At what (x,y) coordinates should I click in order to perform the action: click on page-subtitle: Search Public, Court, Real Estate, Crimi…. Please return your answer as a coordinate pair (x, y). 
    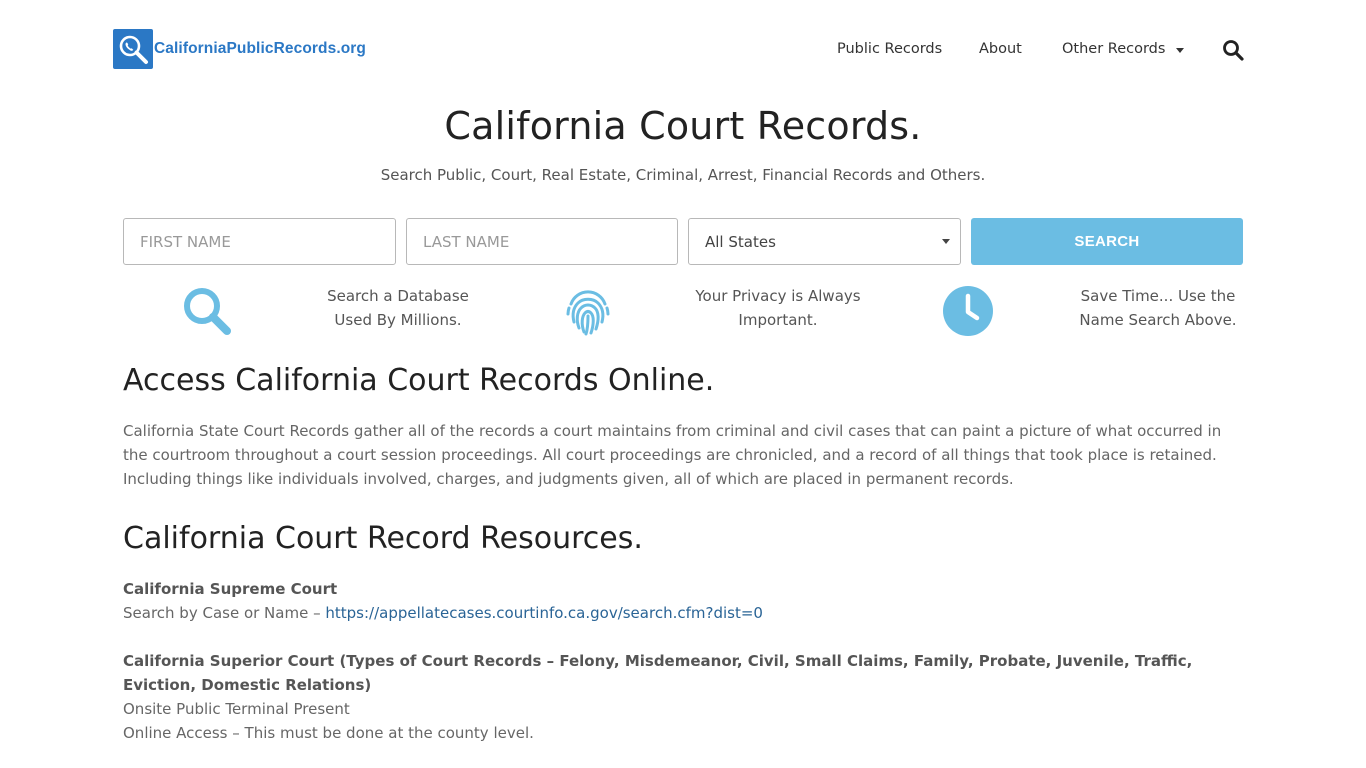
    Looking at the image, I should click on (683, 175).